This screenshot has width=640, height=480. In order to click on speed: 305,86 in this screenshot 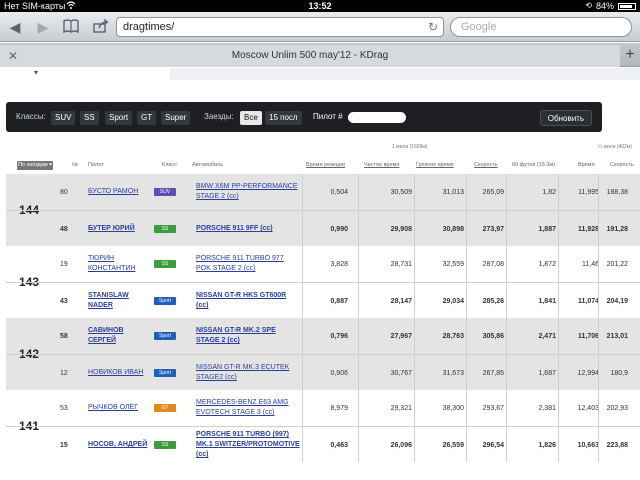, I will do `click(493, 336)`.